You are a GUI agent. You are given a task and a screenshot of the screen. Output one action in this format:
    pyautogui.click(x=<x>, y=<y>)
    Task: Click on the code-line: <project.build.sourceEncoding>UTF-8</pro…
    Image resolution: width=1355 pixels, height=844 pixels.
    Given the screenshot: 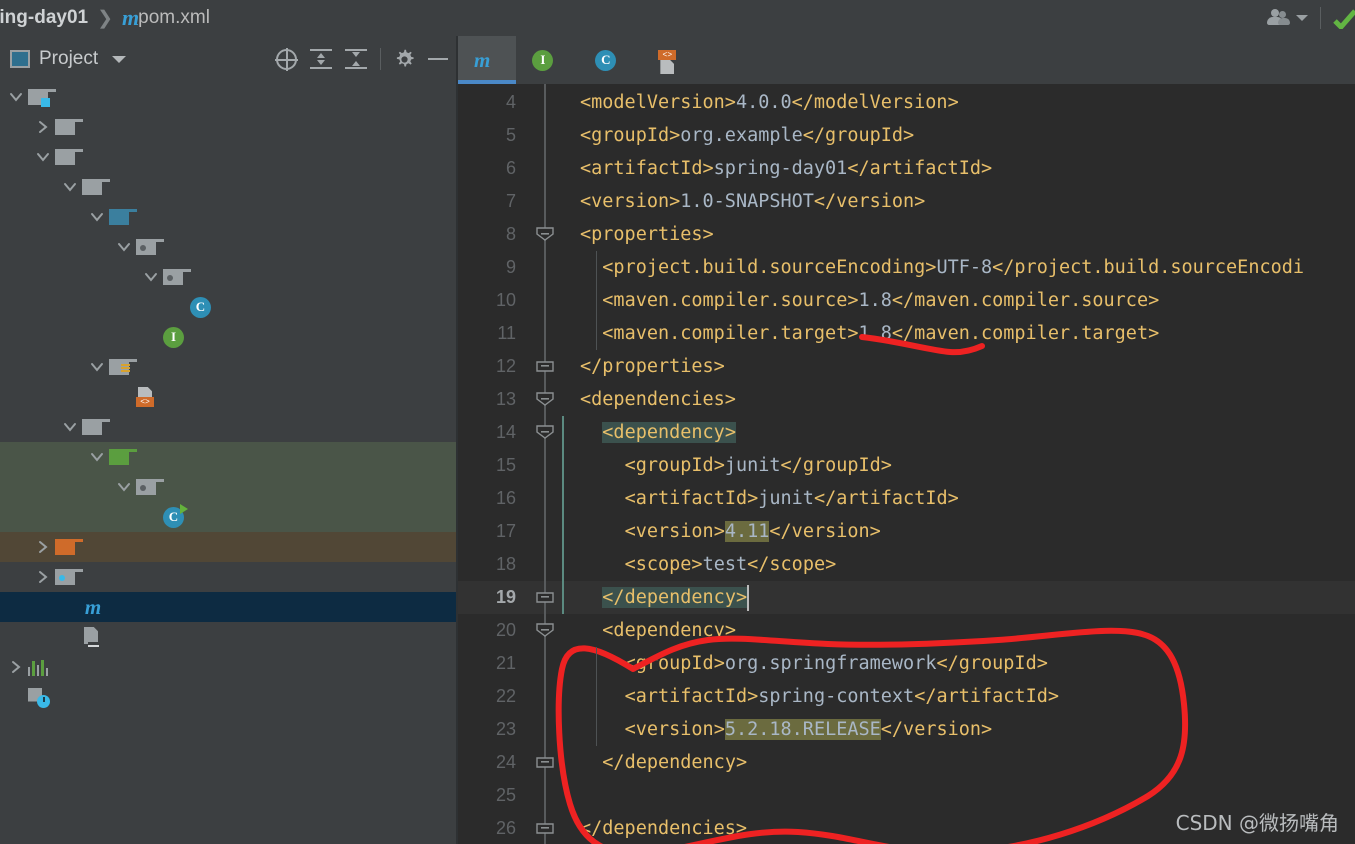 What is the action you would take?
    pyautogui.click(x=953, y=267)
    